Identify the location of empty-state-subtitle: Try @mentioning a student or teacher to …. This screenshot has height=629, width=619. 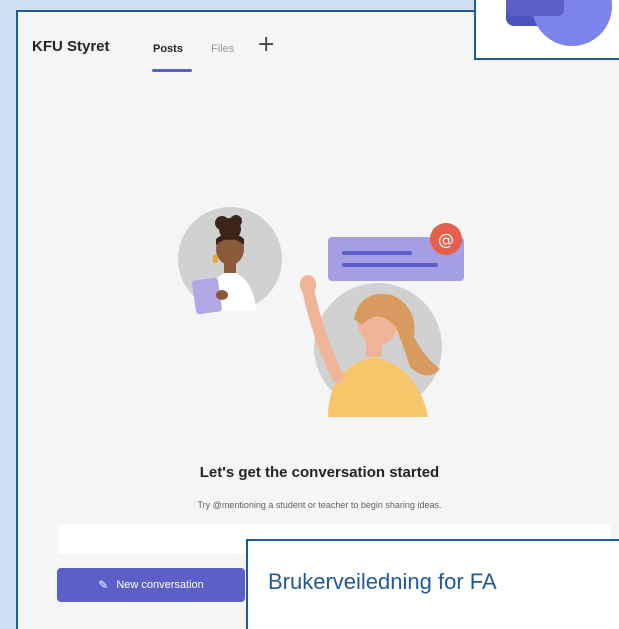
(319, 505).